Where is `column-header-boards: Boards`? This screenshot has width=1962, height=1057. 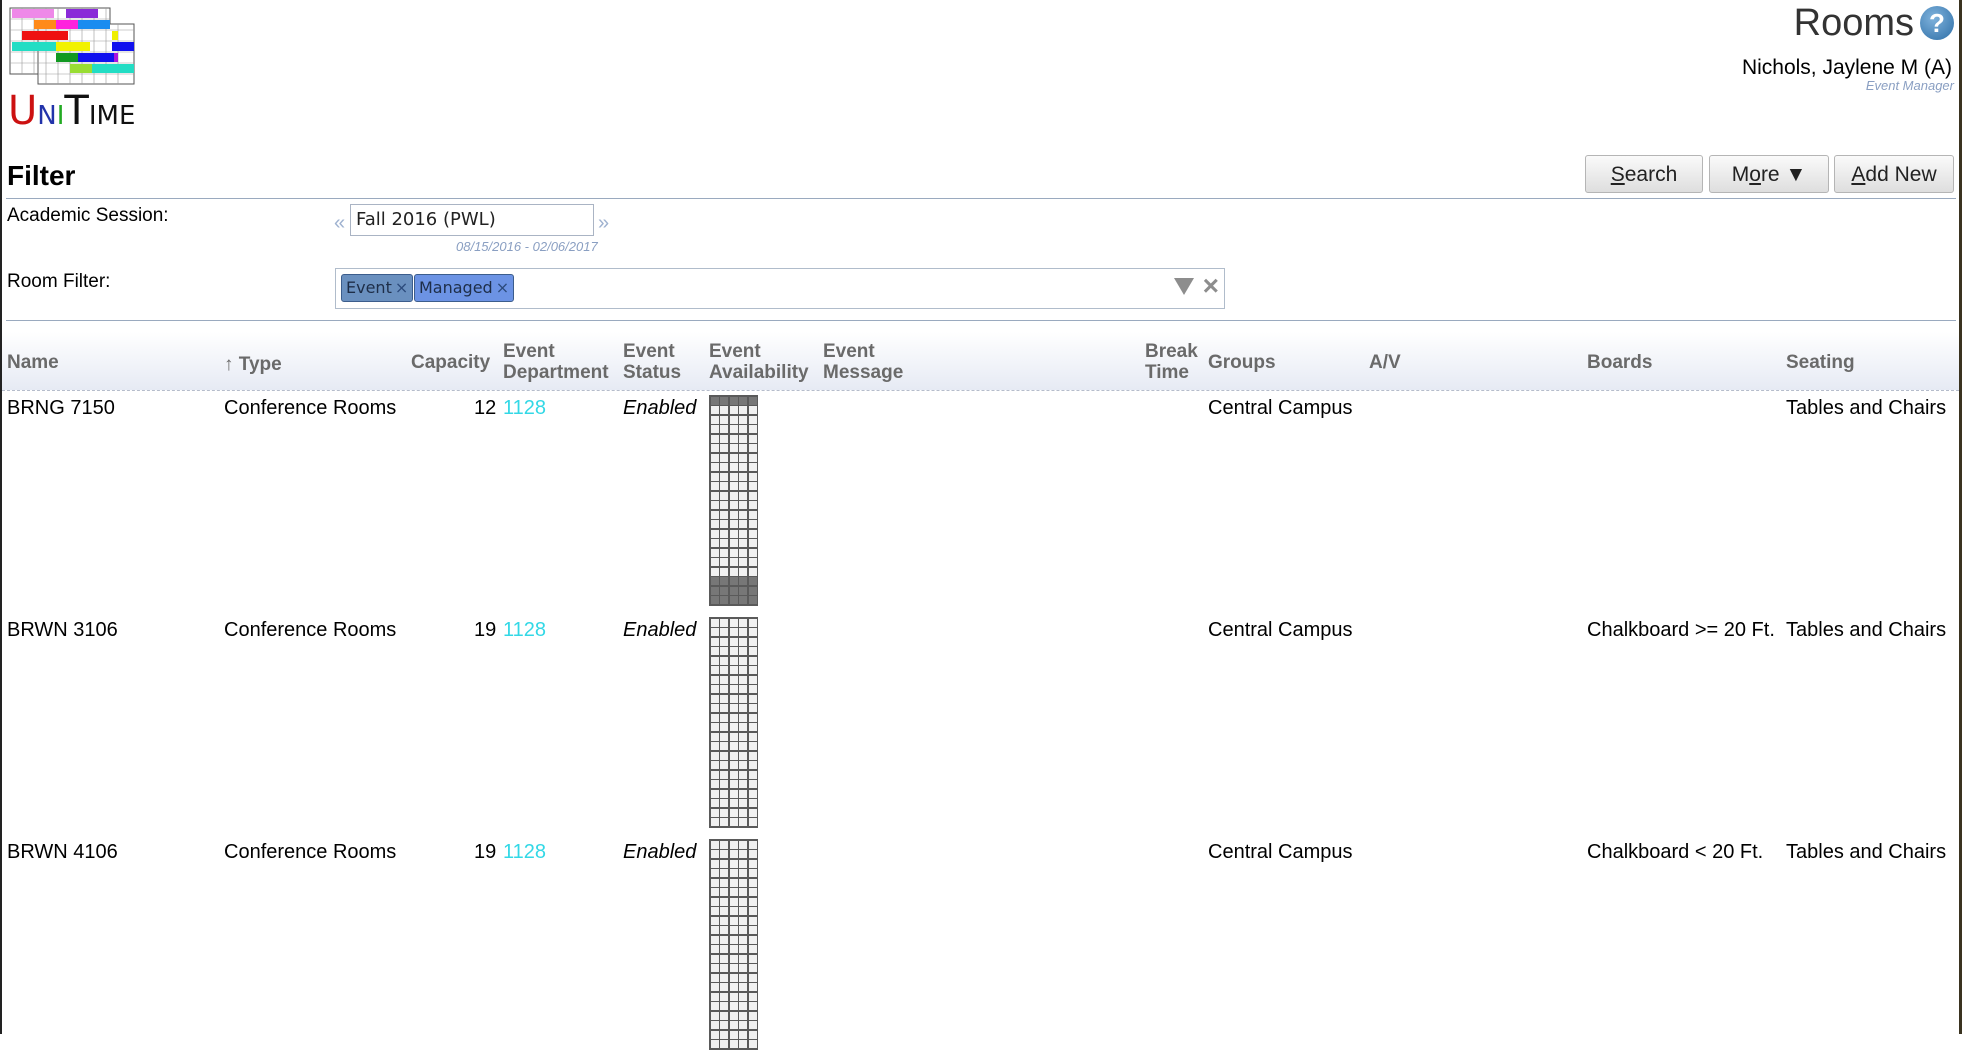
column-header-boards: Boards is located at coordinates (1619, 362).